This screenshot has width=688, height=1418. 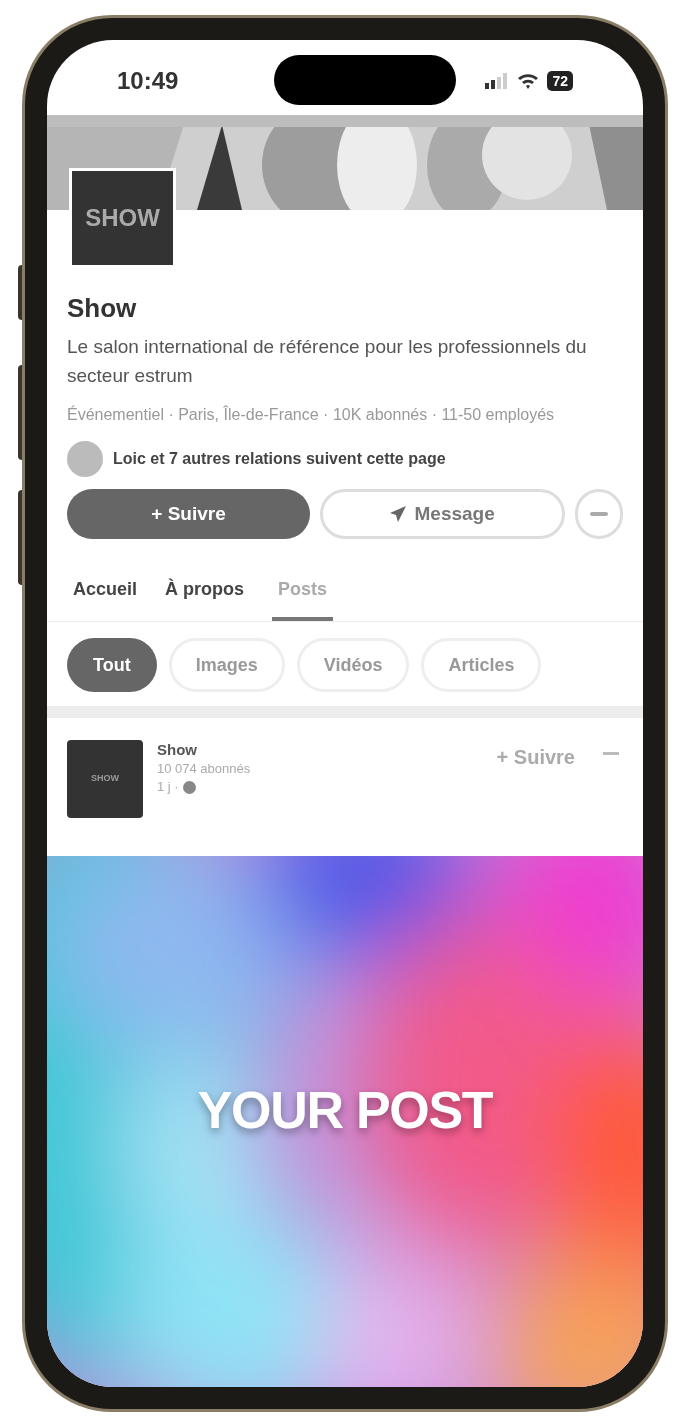 I want to click on tab: Accueil, so click(x=105, y=591).